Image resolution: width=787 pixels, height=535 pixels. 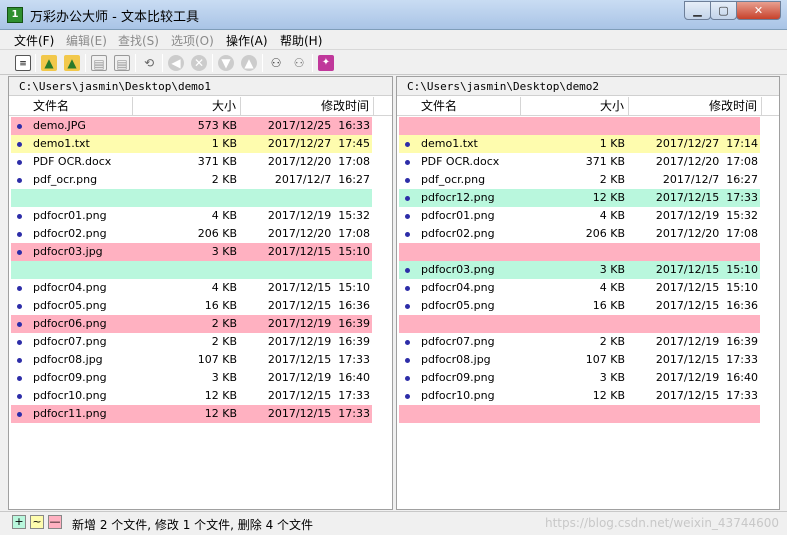 I want to click on help-button: ✦, so click(x=326, y=63).